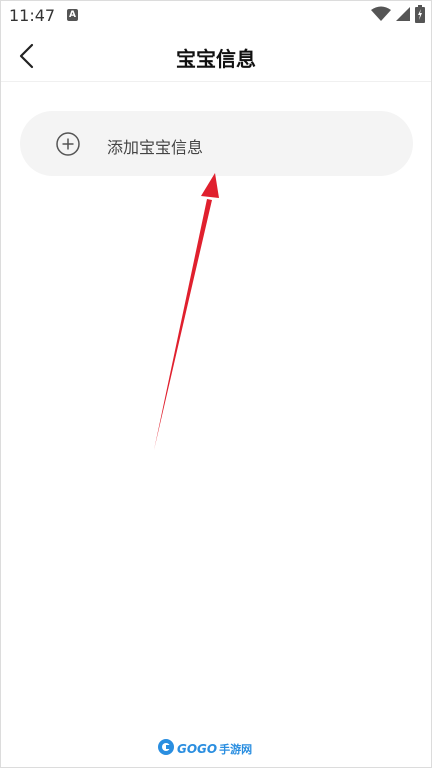 This screenshot has height=768, width=432. What do you see at coordinates (197, 749) in the screenshot?
I see `watermark-brand: GOGO` at bounding box center [197, 749].